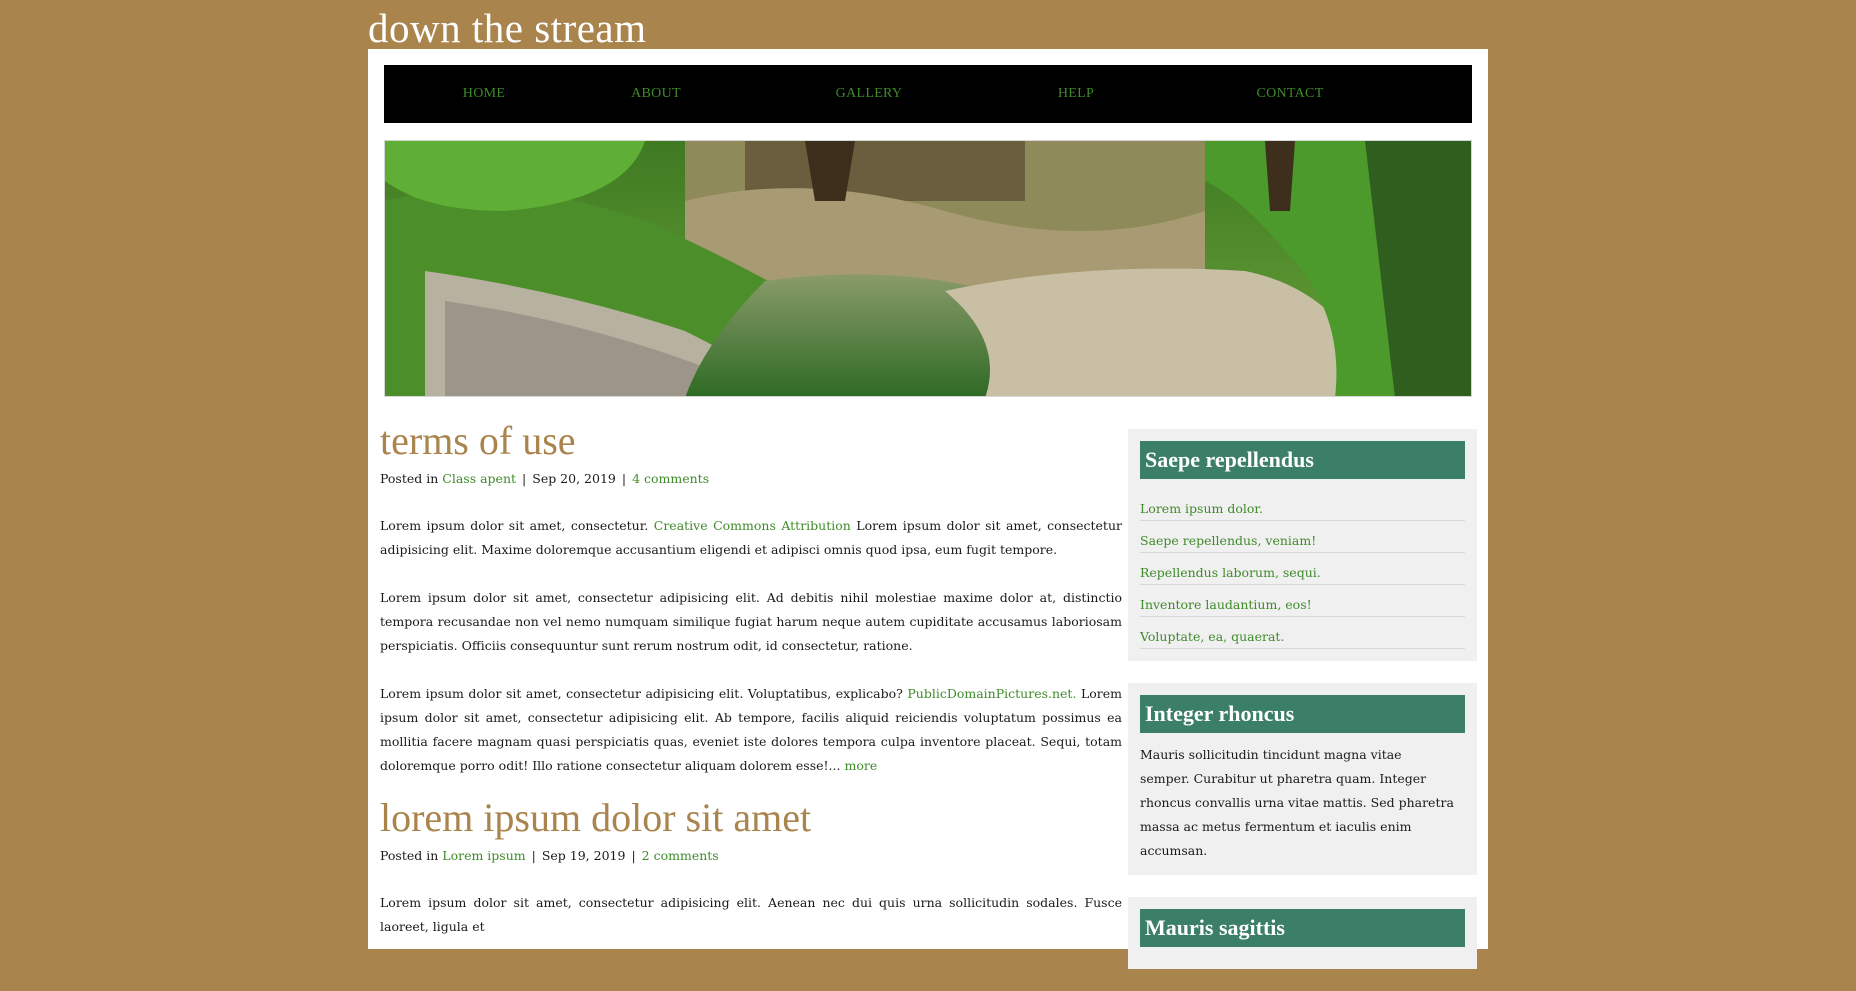 This screenshot has height=991, width=1856. I want to click on paragraph-text: Lorem ipsum dolor sit amet, consectetur., so click(517, 525).